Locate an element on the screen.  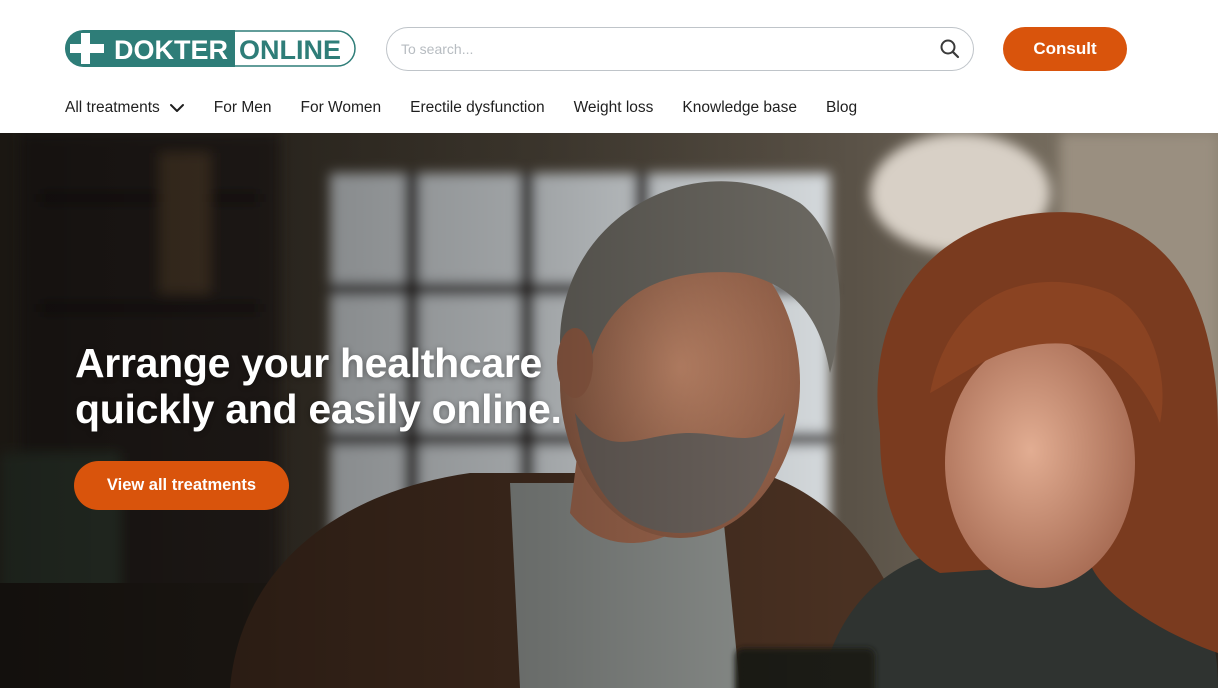
logo-word-dokter: DOKTER is located at coordinates (171, 50).